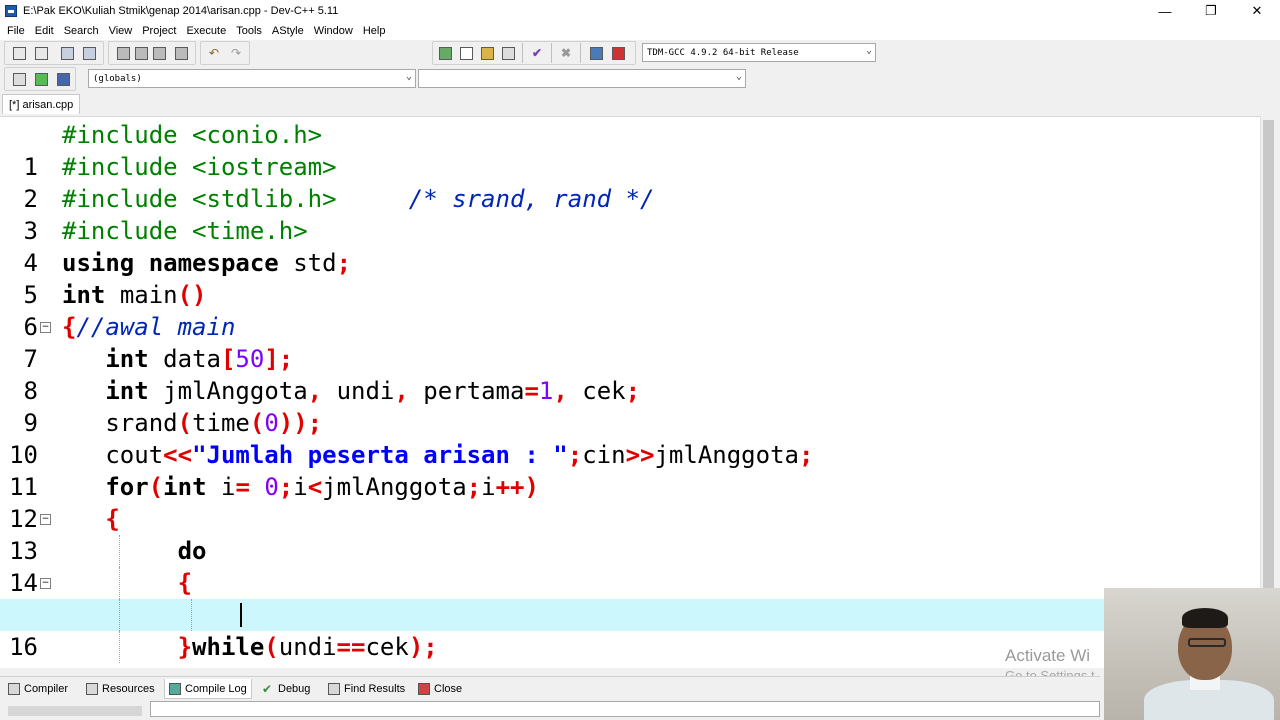 The height and width of the screenshot is (720, 1280). I want to click on code-line: 6 int main(), so click(637, 310).